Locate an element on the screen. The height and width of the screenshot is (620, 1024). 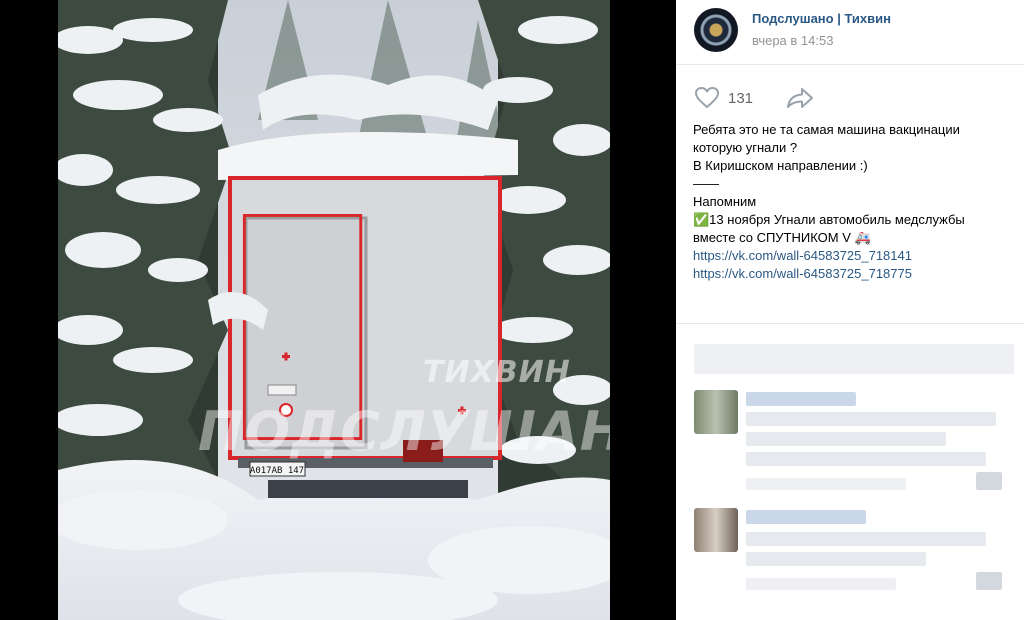
blurred-comment-input is located at coordinates (854, 359).